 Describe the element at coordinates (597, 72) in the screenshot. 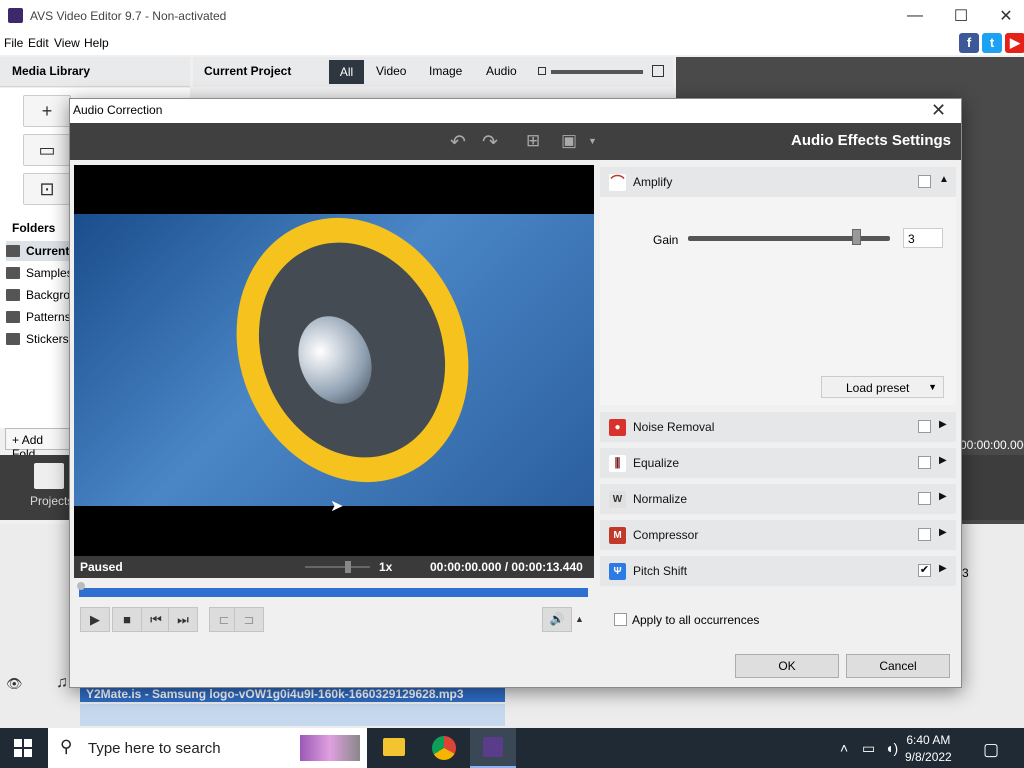

I see `thumbnail-size-slider` at that location.